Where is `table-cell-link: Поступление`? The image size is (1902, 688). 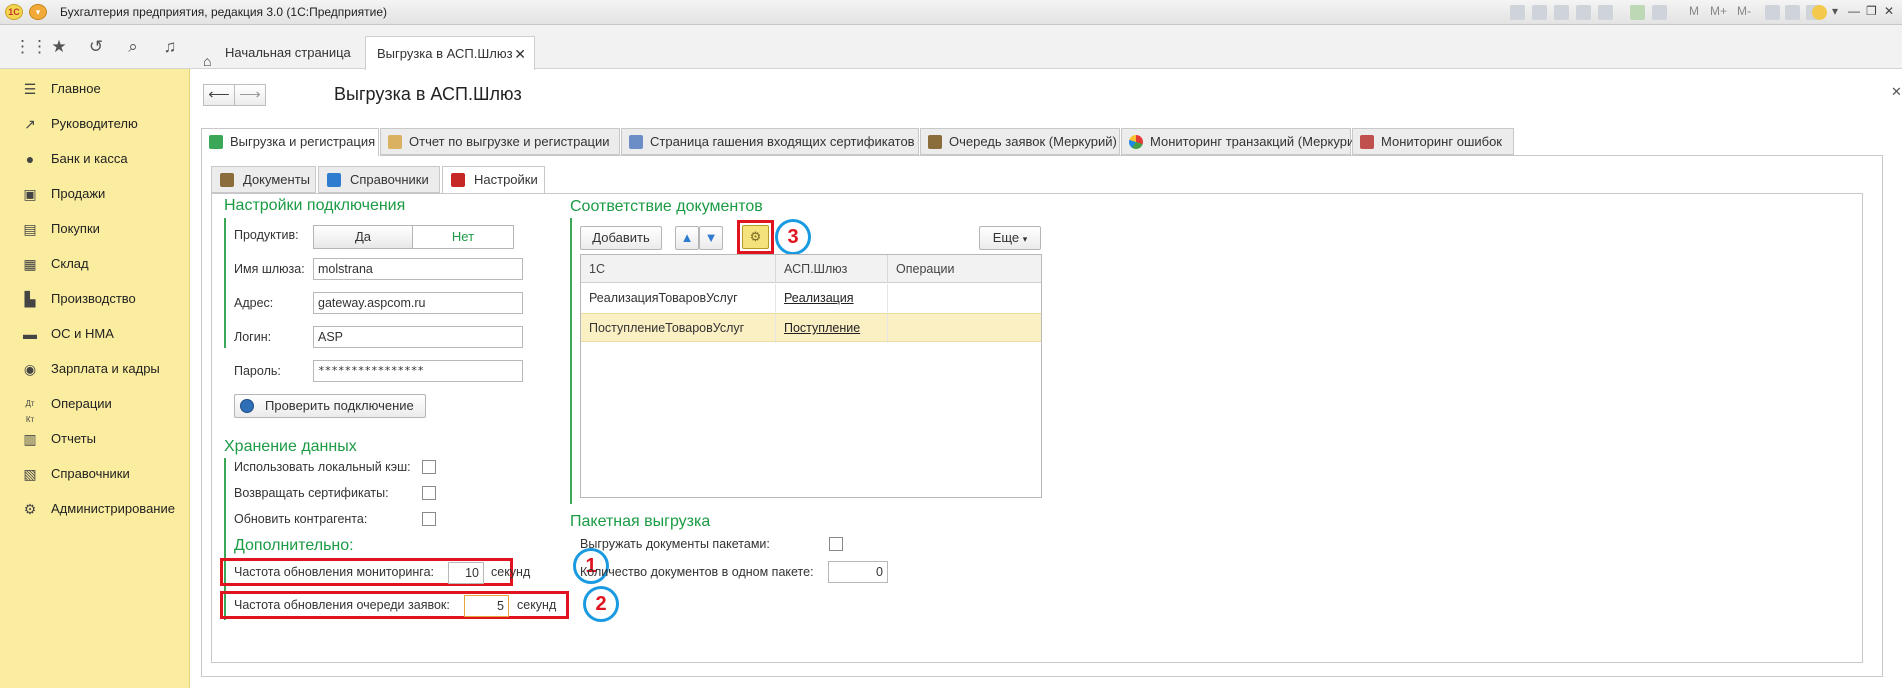 table-cell-link: Поступление is located at coordinates (822, 328).